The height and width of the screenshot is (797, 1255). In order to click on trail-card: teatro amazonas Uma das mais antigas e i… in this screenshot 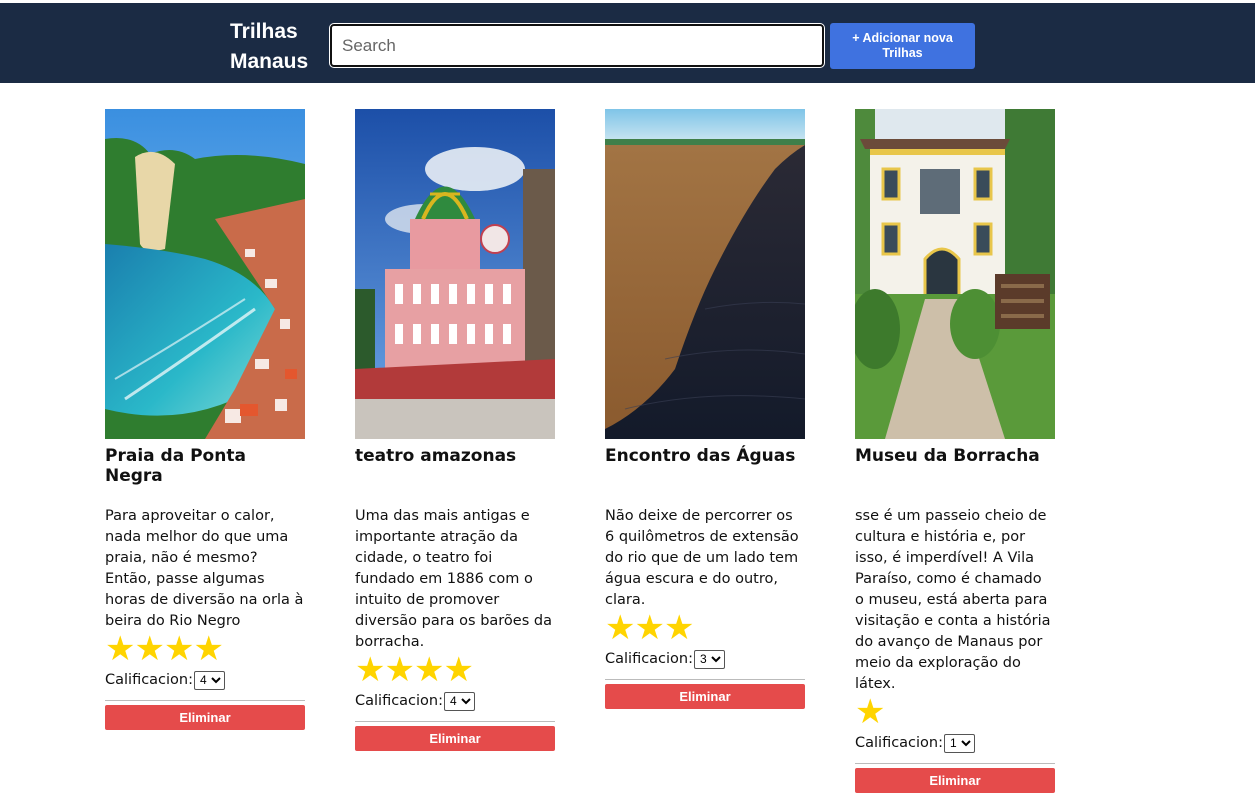, I will do `click(455, 430)`.